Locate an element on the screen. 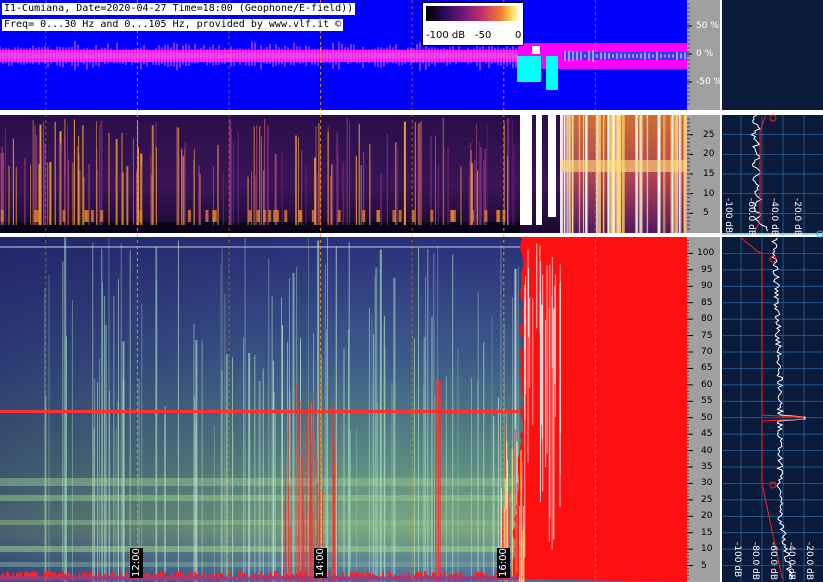  base-noise-floor is located at coordinates (259, 579).